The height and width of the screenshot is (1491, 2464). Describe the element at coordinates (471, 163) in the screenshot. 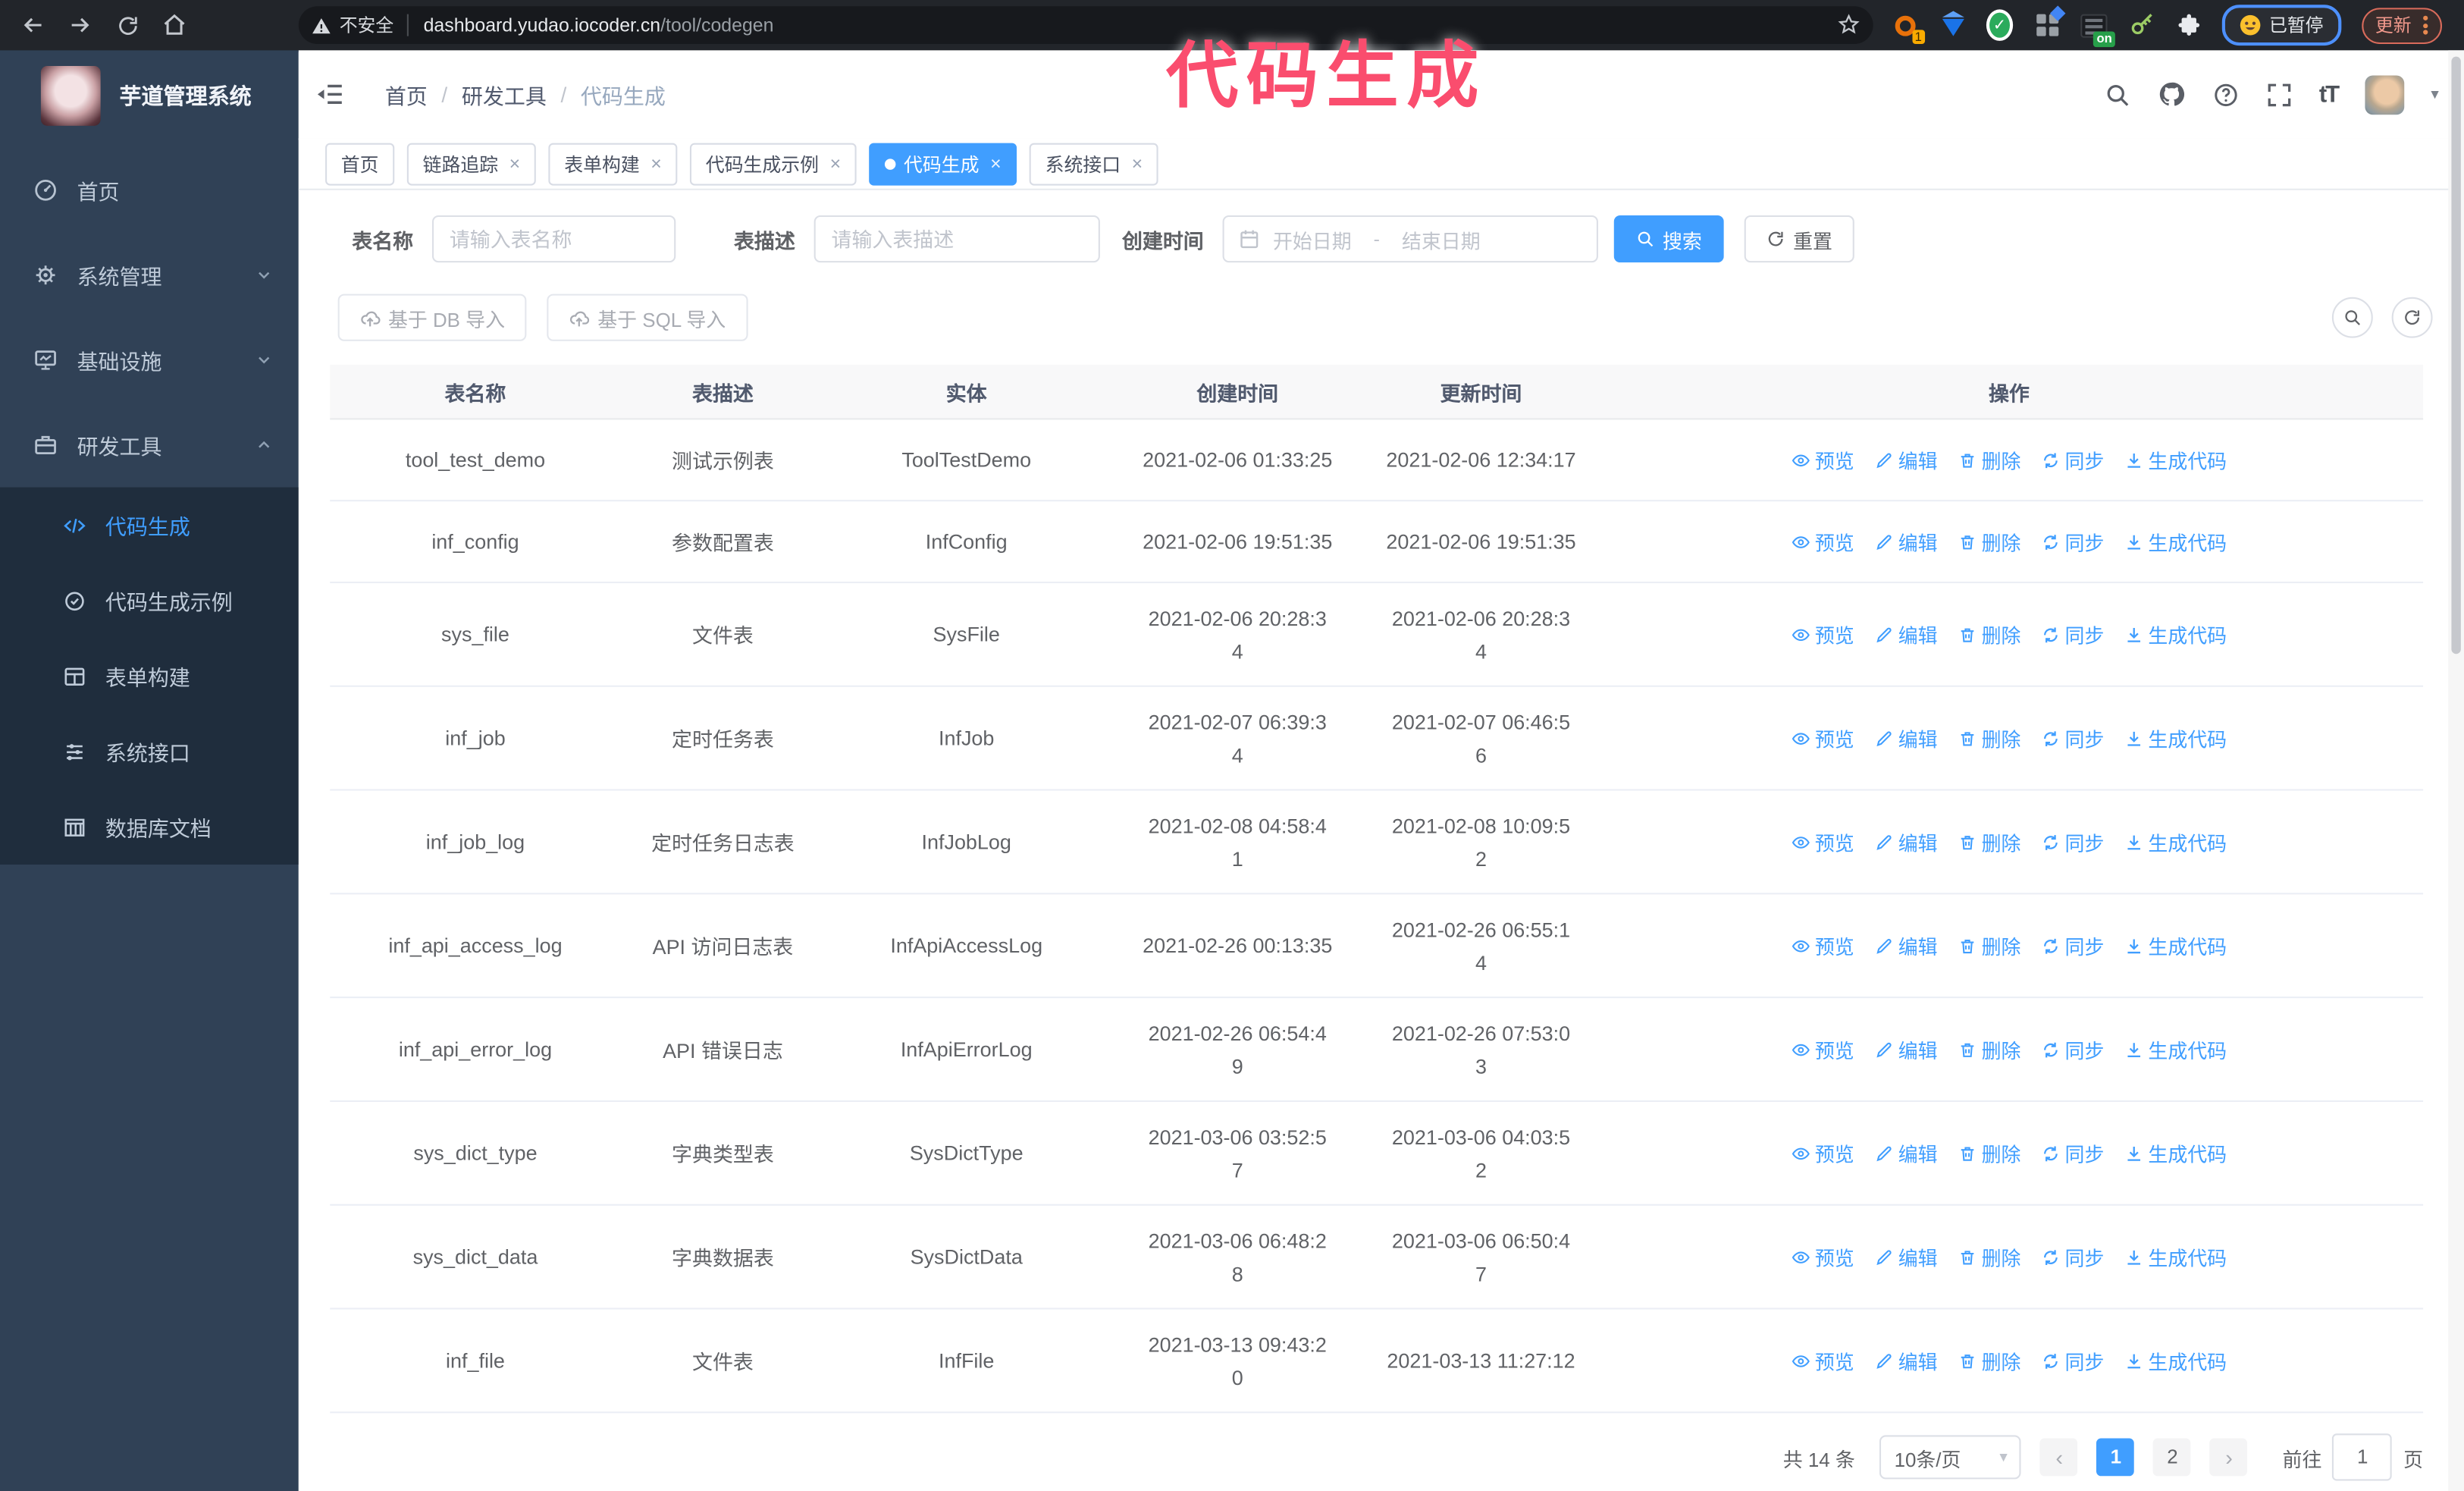

I see `tag-tracing: 链路追踪 ×` at that location.